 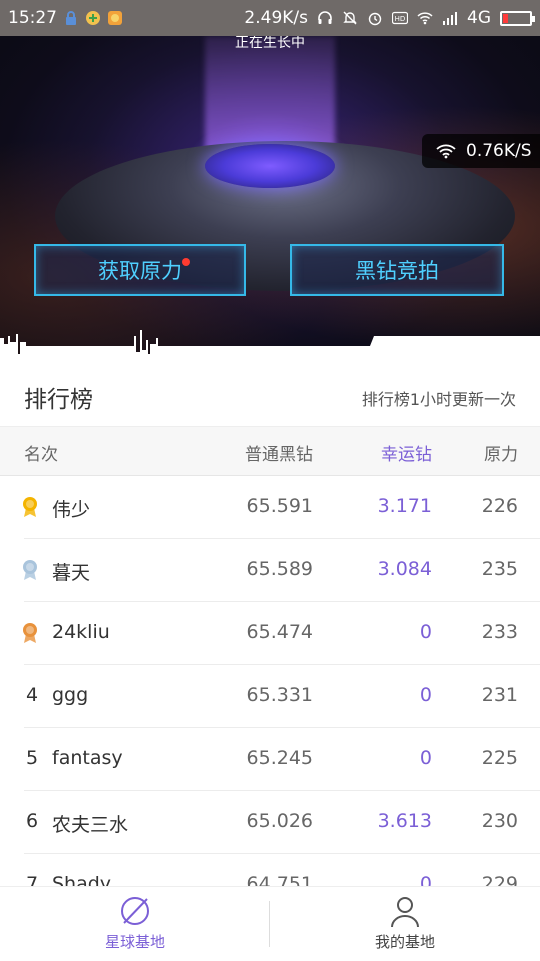 I want to click on force-value: 225, so click(x=499, y=758).